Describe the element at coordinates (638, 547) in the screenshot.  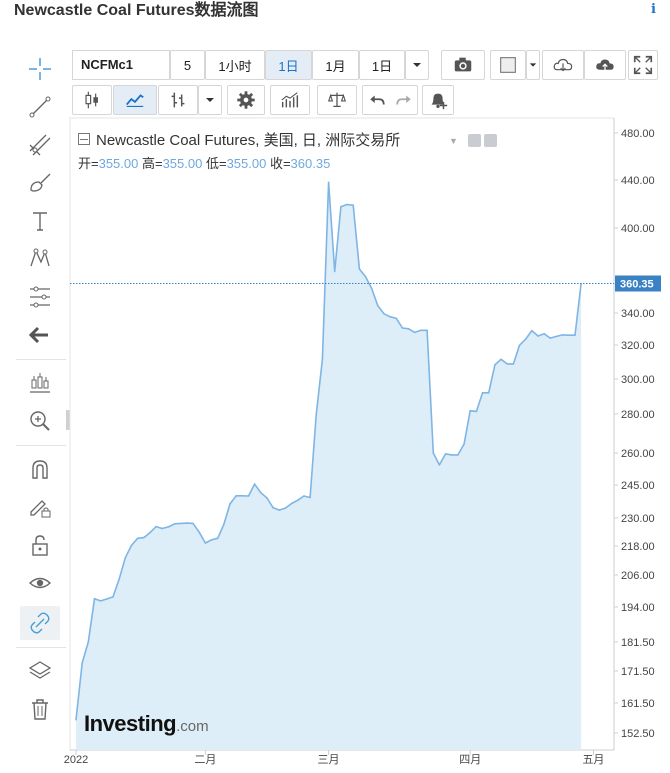
I see `y-tick-label: 218.00` at that location.